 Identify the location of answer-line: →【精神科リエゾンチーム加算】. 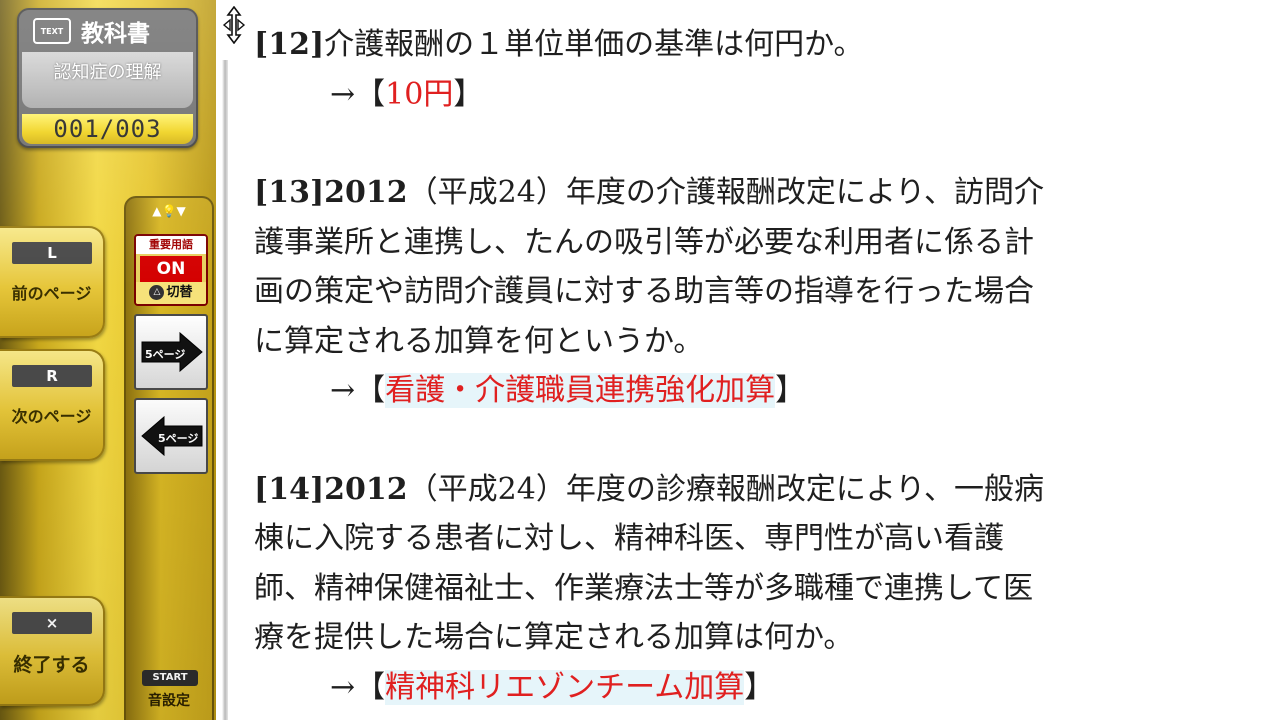
(759, 688).